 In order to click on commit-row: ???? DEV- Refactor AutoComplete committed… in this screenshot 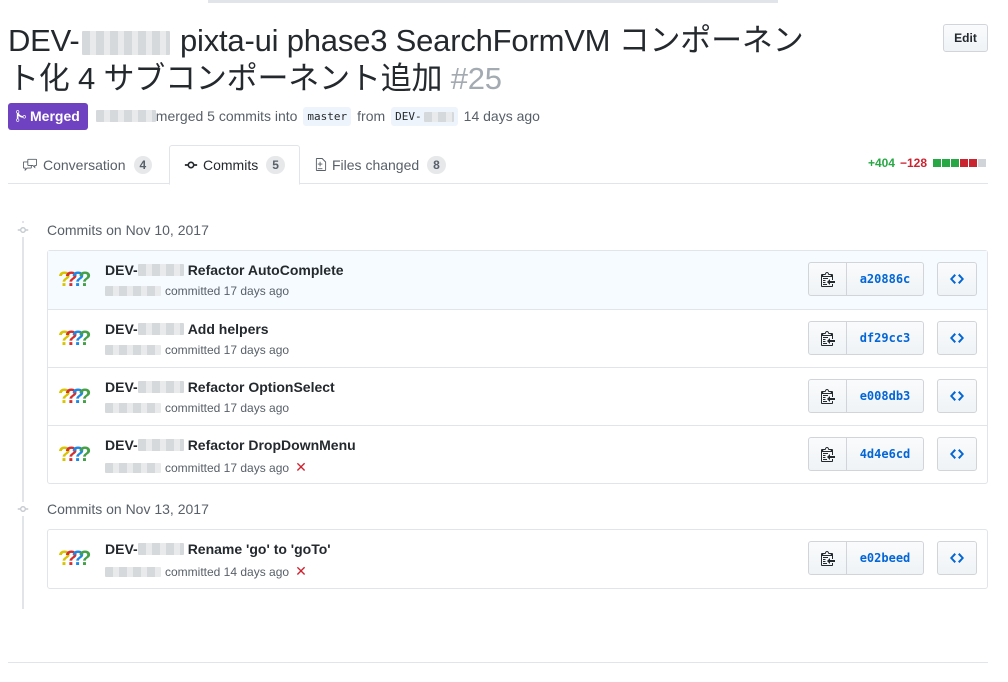, I will do `click(517, 280)`.